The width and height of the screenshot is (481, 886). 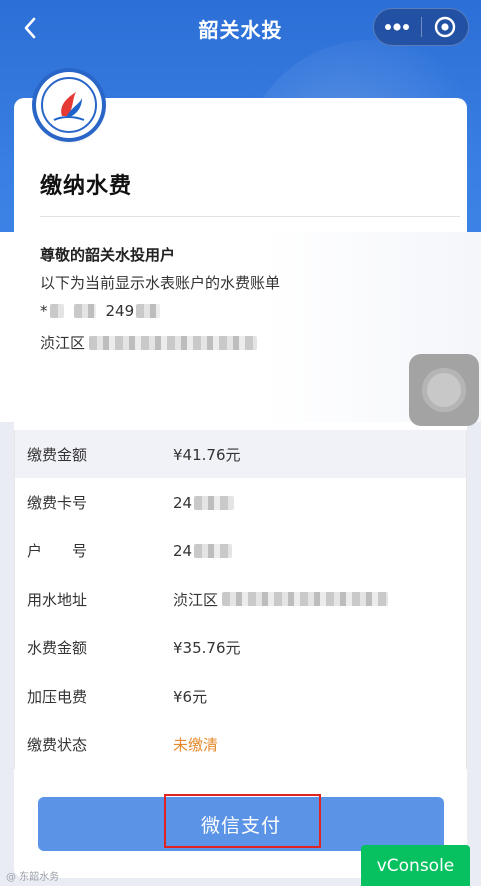 I want to click on floating-ball-icon, so click(x=444, y=390).